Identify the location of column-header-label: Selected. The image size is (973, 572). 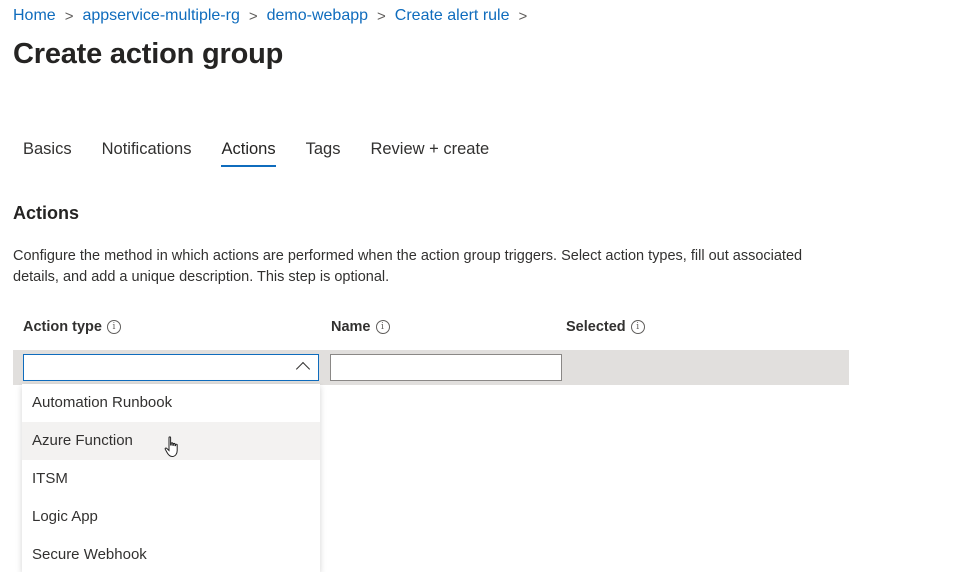
(596, 327).